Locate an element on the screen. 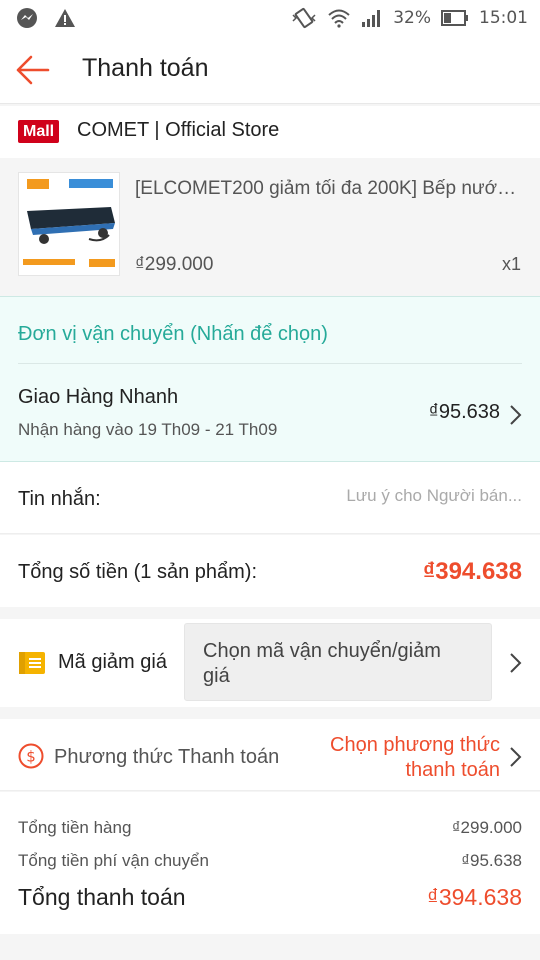 The image size is (540, 960). summary-total-row: Tổng thanh toán ₫394.638 is located at coordinates (270, 897).